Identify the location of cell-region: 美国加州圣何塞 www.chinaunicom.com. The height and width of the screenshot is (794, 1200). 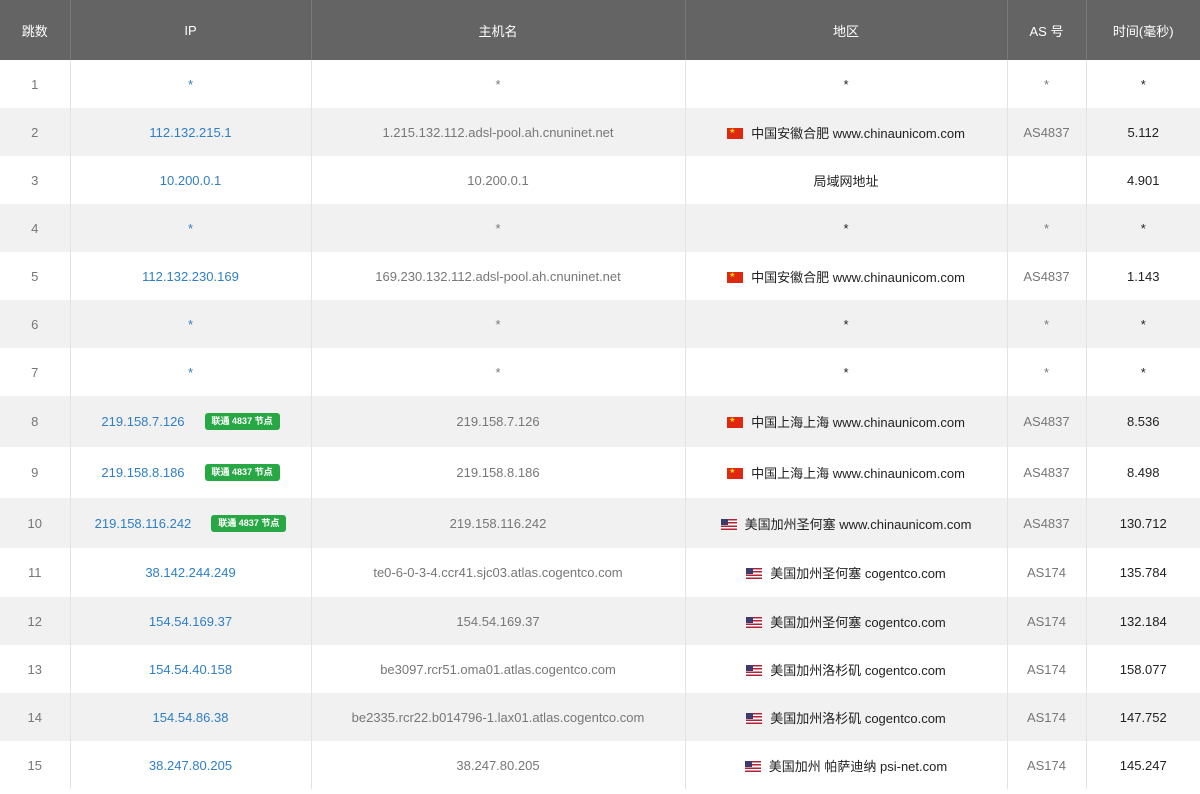
(845, 523).